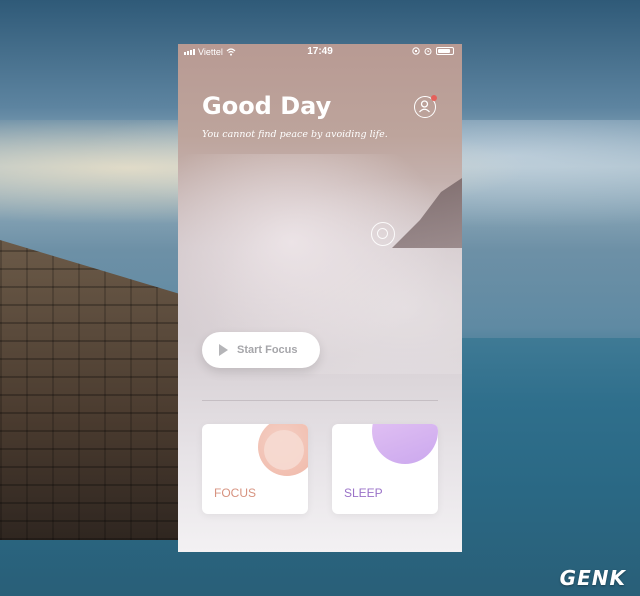  Describe the element at coordinates (363, 493) in the screenshot. I see `sleep-card-label: SLEEP` at that location.